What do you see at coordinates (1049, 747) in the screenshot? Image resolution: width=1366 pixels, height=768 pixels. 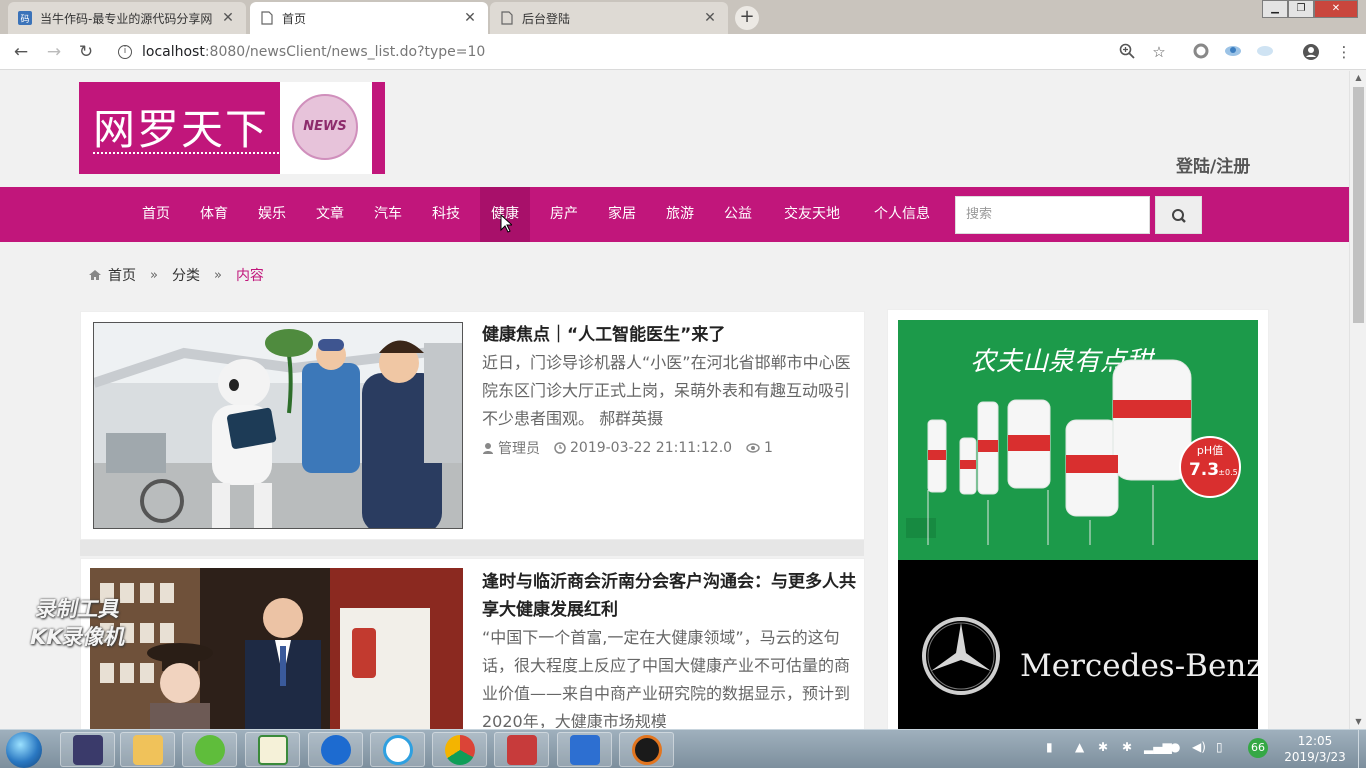 I see `battery-icon: ▮` at bounding box center [1049, 747].